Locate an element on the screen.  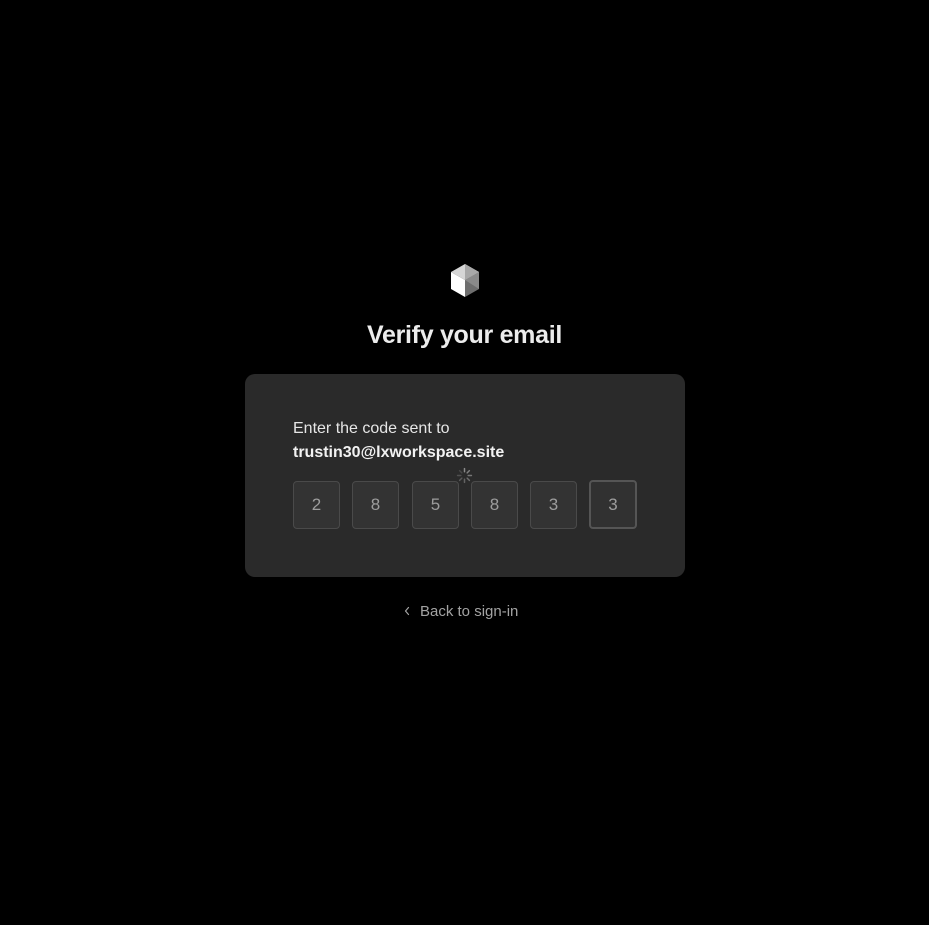
instruction-text: Enter the code sent to is located at coordinates (371, 428).